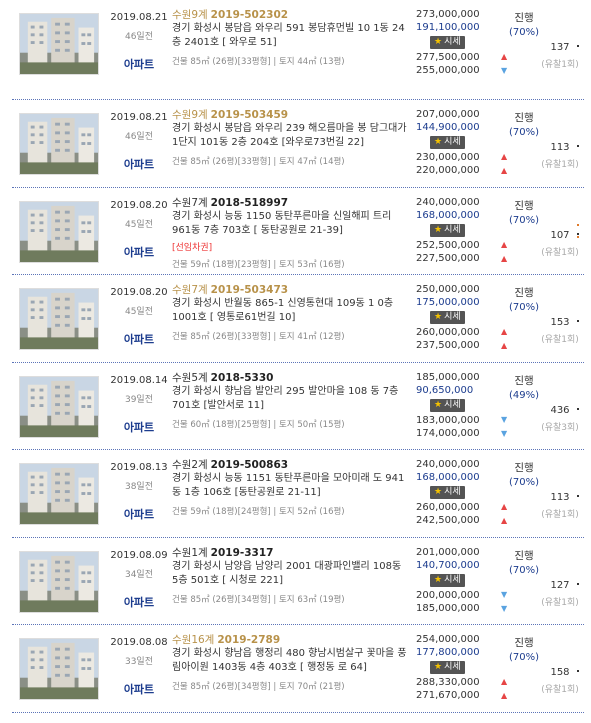  I want to click on area-detail: 건물 85㎡ (26평)[34평형] | 토지 63㎡ (19평), so click(258, 599).